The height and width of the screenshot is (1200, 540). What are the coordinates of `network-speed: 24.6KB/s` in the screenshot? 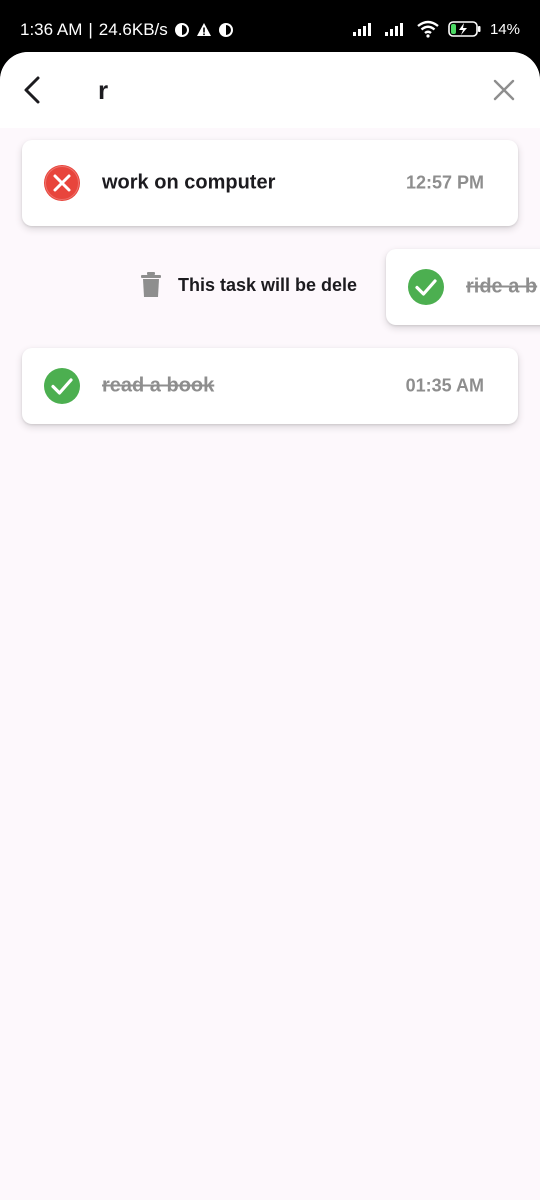 It's located at (133, 29).